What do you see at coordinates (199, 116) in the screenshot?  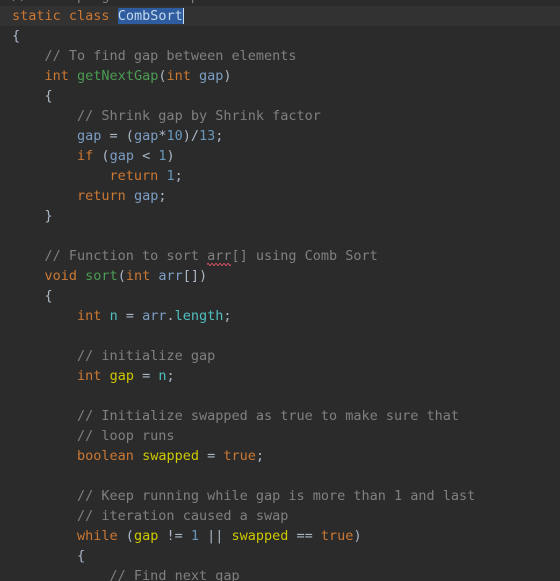 I see `comment-token: // Shrink gap by Shrink factor` at bounding box center [199, 116].